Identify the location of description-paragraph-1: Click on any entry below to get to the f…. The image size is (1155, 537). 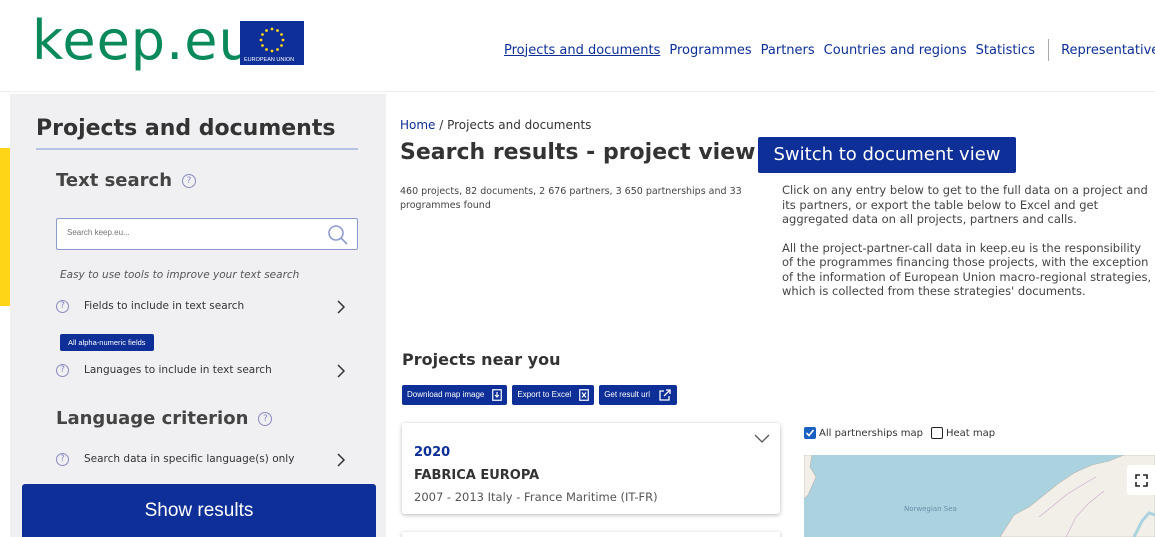
(965, 204).